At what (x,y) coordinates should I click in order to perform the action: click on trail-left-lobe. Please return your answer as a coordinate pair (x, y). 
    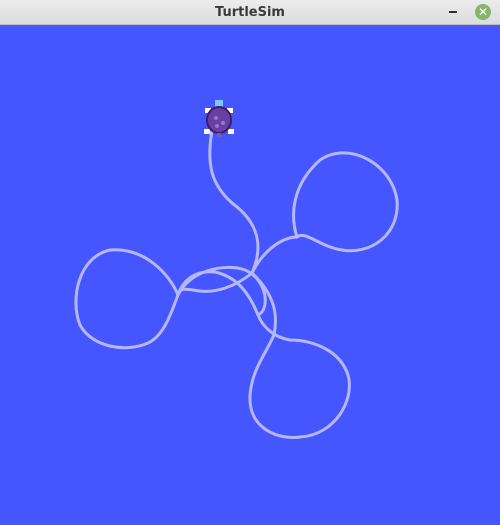
    Looking at the image, I should click on (167, 299).